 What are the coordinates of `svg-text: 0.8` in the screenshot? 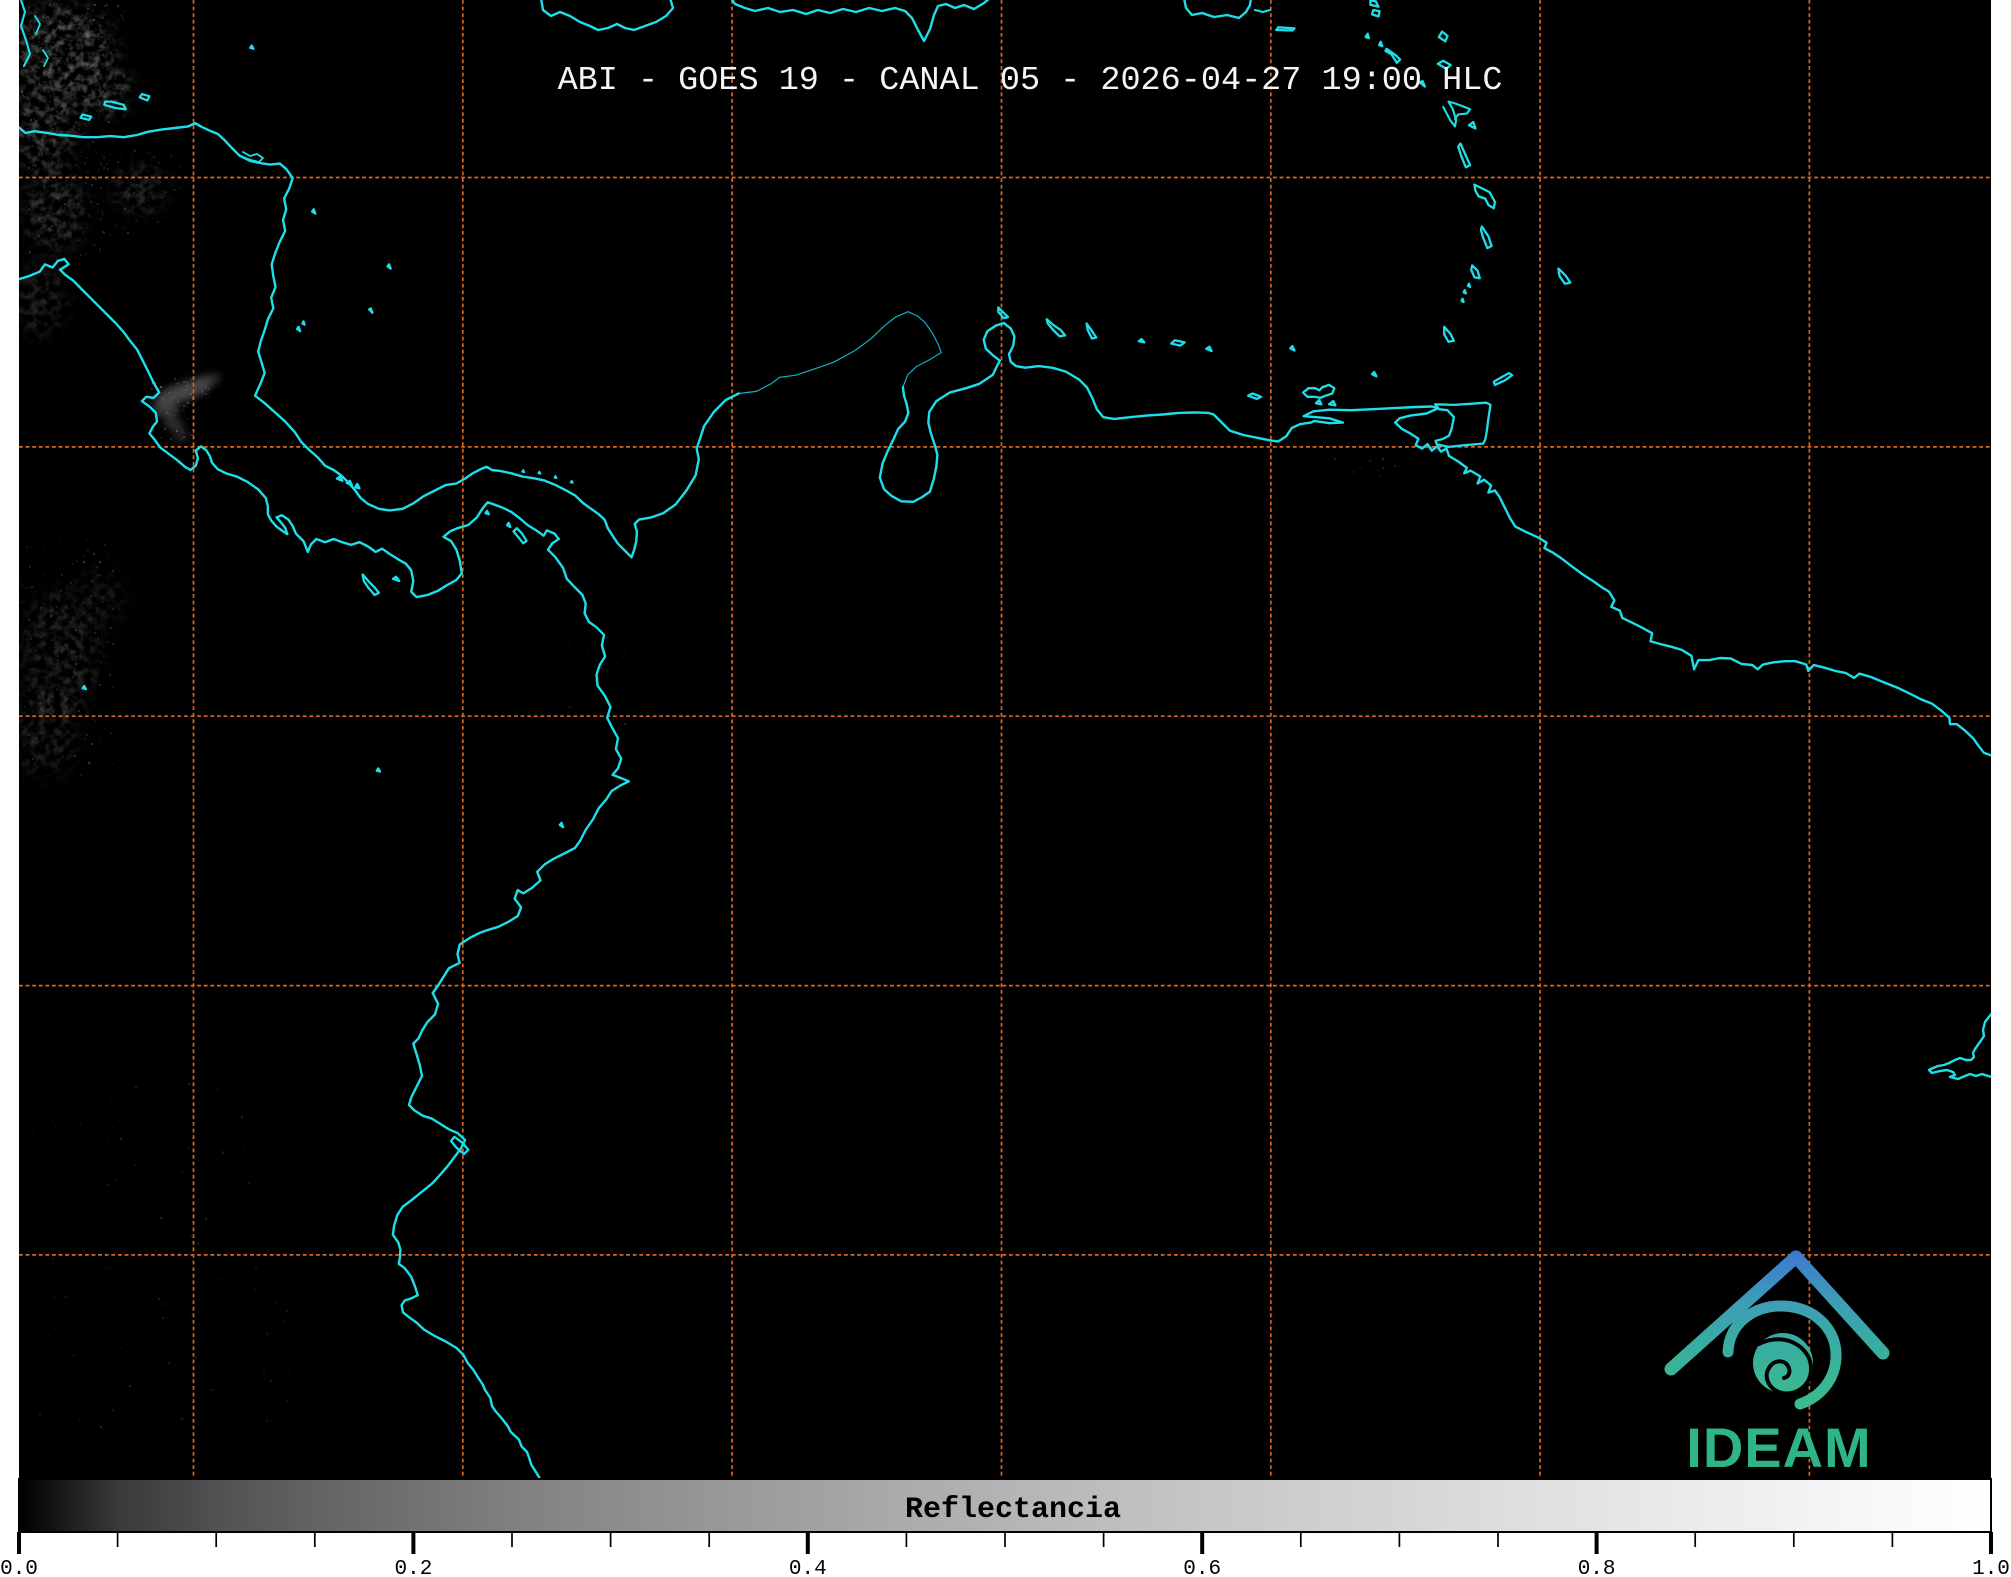 It's located at (1597, 1567).